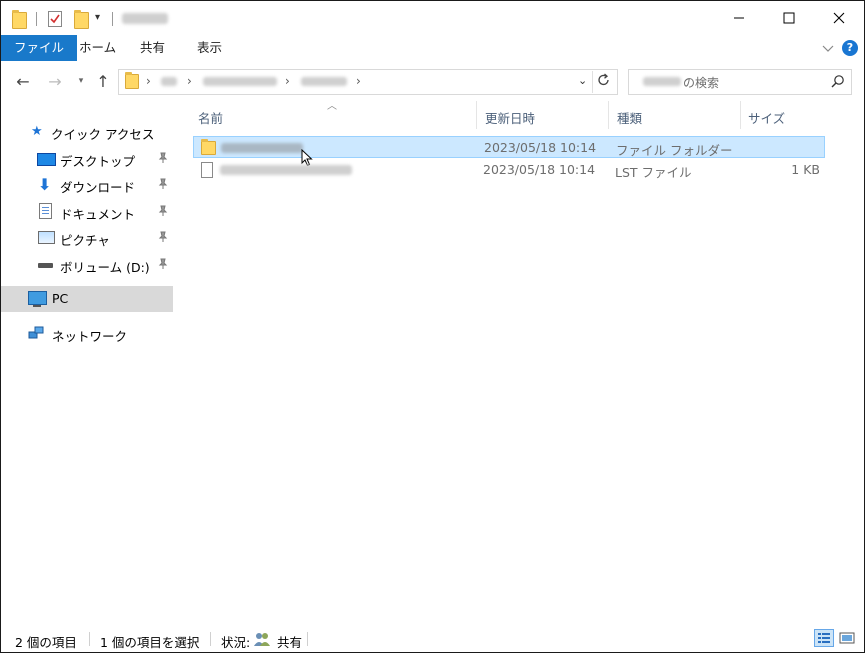 Image resolution: width=865 pixels, height=653 pixels. What do you see at coordinates (236, 642) in the screenshot?
I see `share-state-label: 状況:` at bounding box center [236, 642].